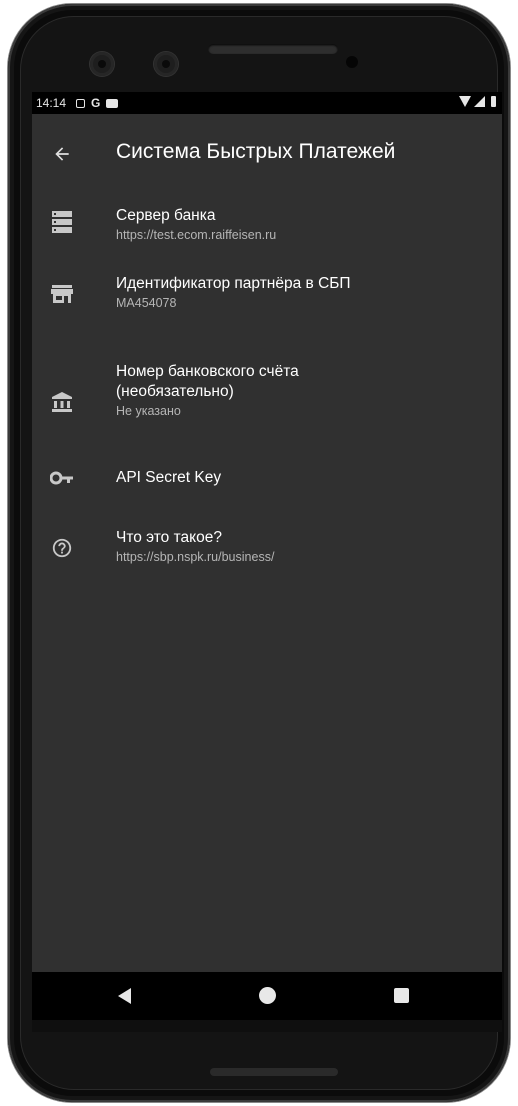 This screenshot has width=518, height=1106. I want to click on earpiece-speaker, so click(273, 49).